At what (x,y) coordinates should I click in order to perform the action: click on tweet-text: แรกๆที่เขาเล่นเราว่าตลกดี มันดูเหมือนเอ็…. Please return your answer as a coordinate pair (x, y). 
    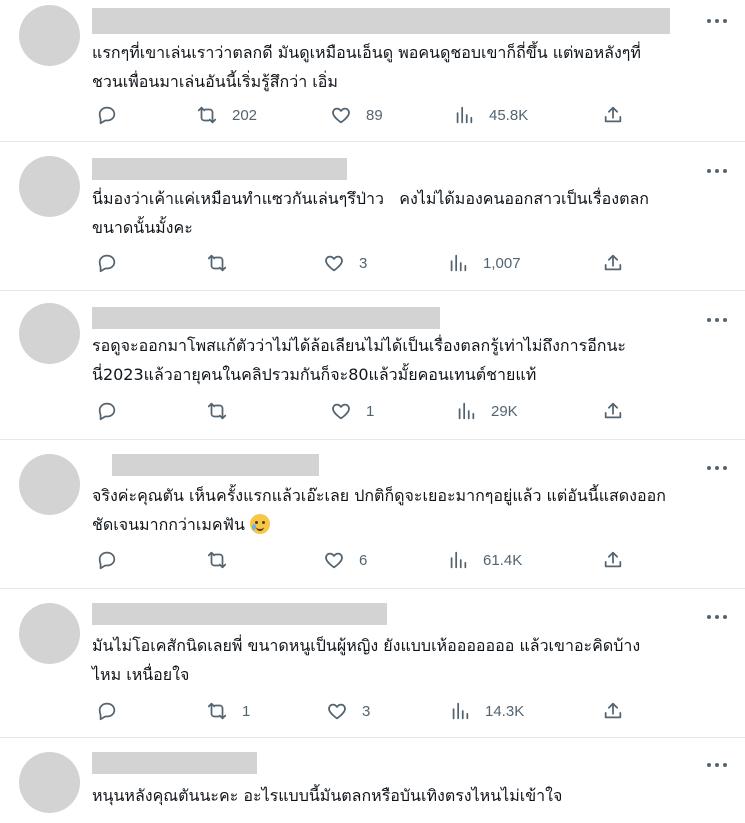
    Looking at the image, I should click on (366, 67).